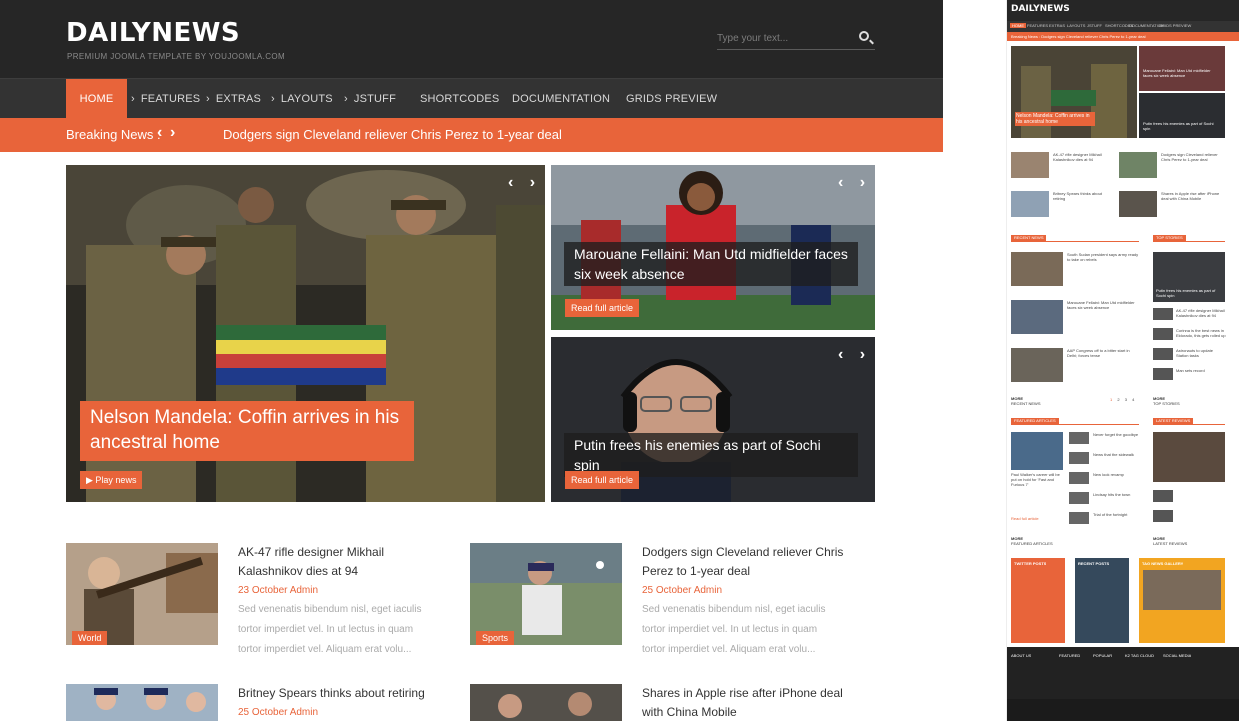 The width and height of the screenshot is (1239, 721). I want to click on search-icon, so click(864, 36).